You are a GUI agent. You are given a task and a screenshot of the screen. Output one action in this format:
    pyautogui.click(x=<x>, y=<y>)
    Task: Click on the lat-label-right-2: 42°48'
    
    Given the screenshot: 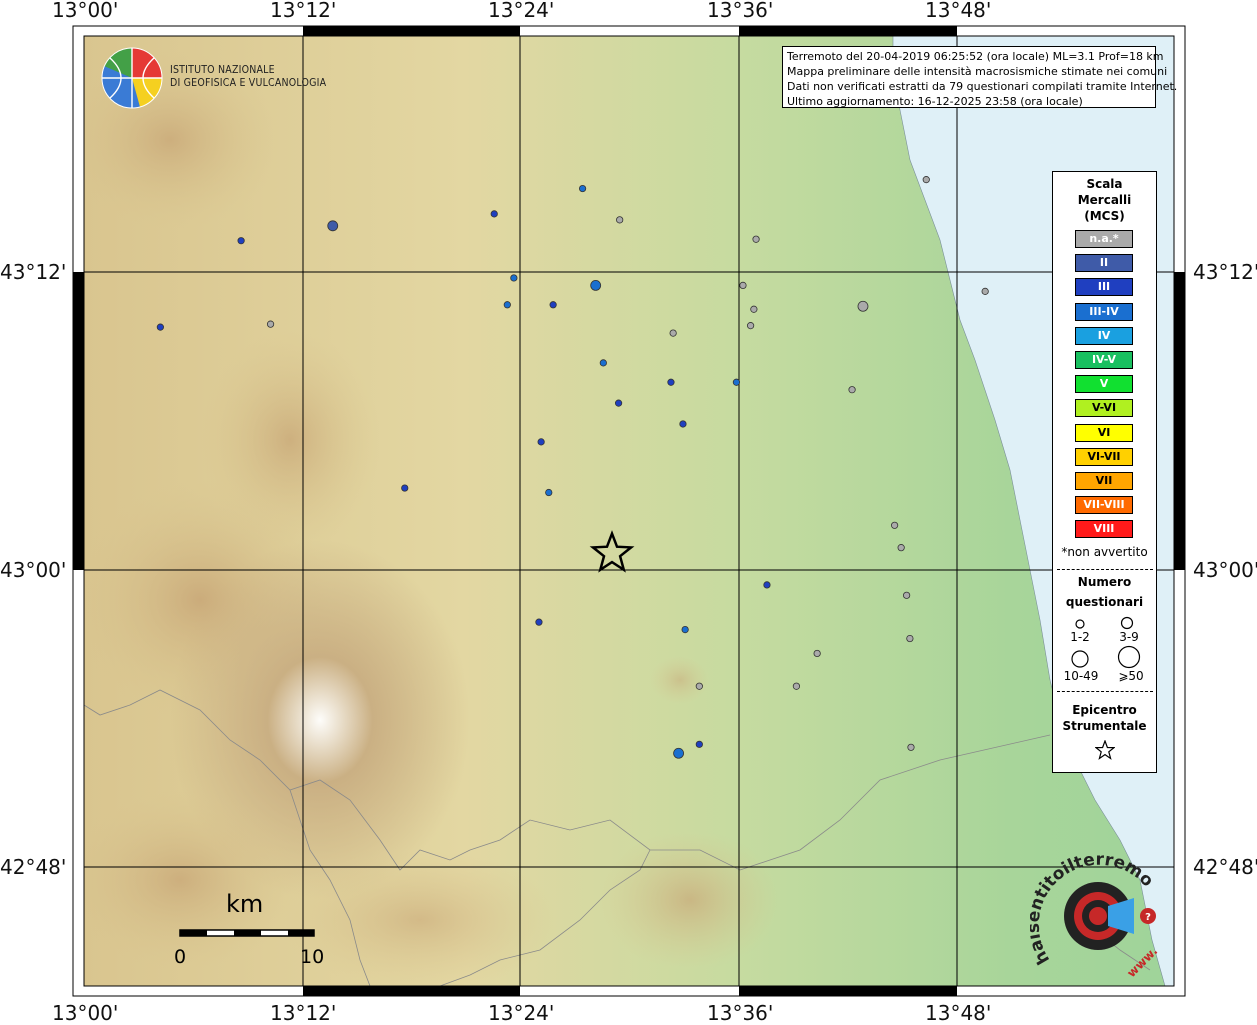 What is the action you would take?
    pyautogui.click(x=1225, y=867)
    